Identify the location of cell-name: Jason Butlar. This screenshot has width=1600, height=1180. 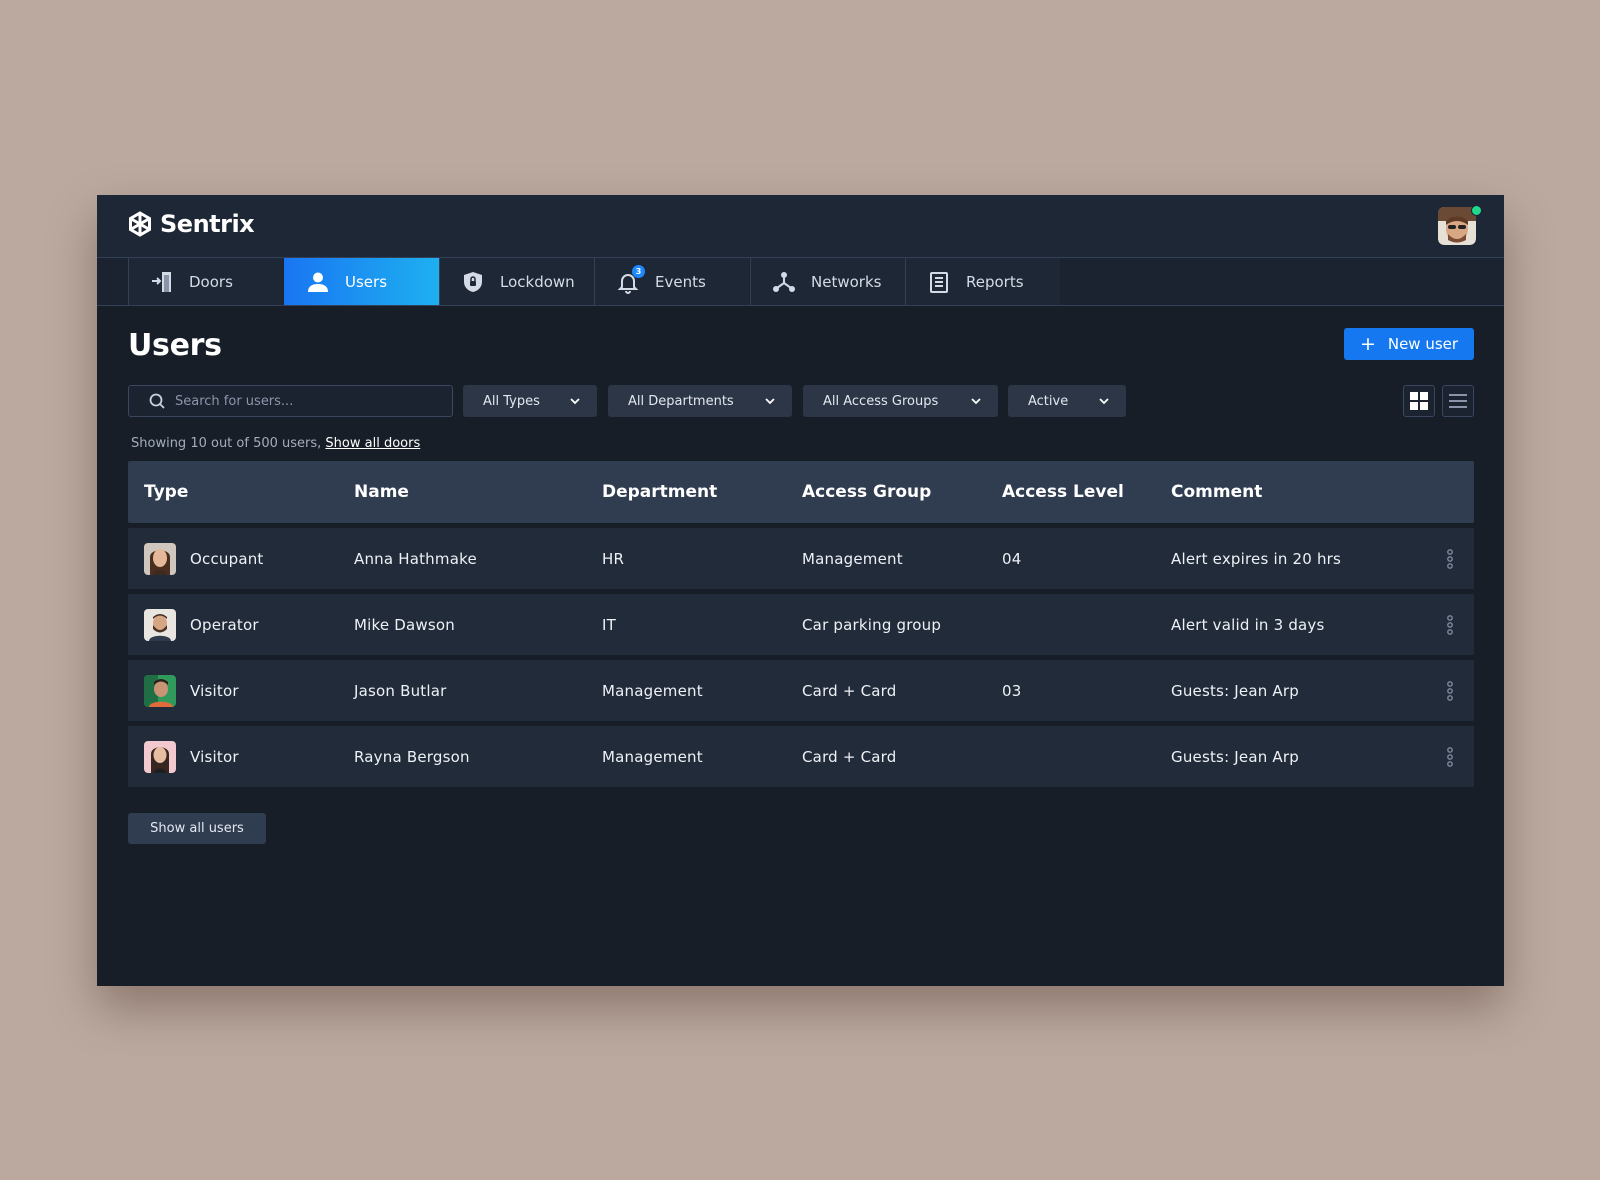
(400, 690).